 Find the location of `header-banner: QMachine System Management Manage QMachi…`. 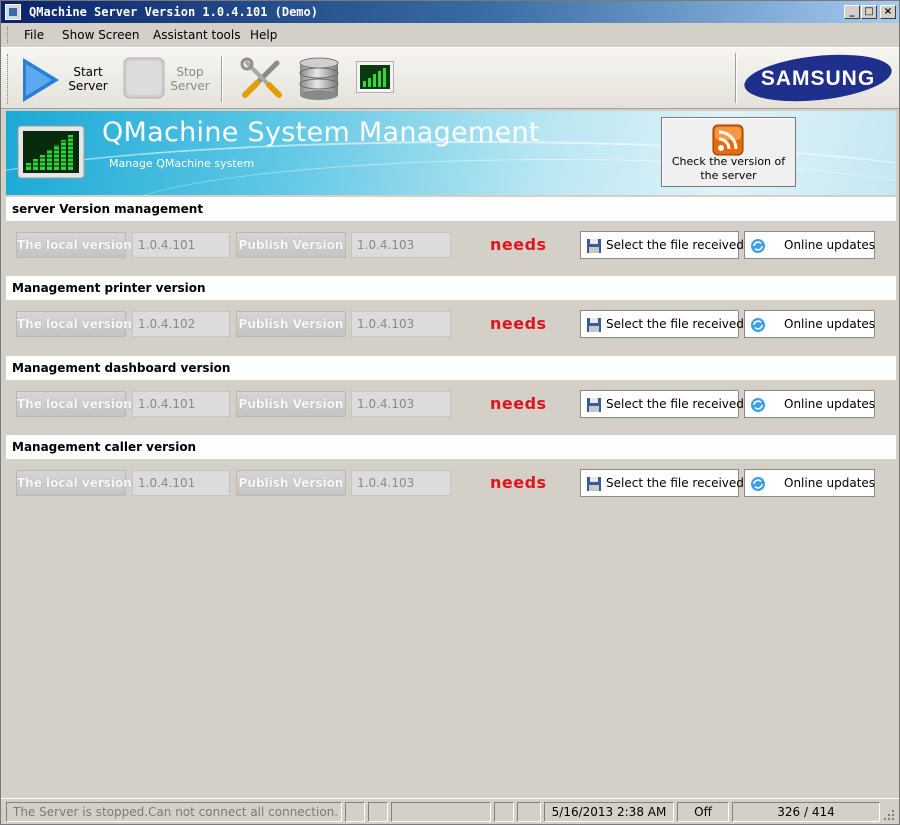

header-banner: QMachine System Management Manage QMachi… is located at coordinates (451, 153).